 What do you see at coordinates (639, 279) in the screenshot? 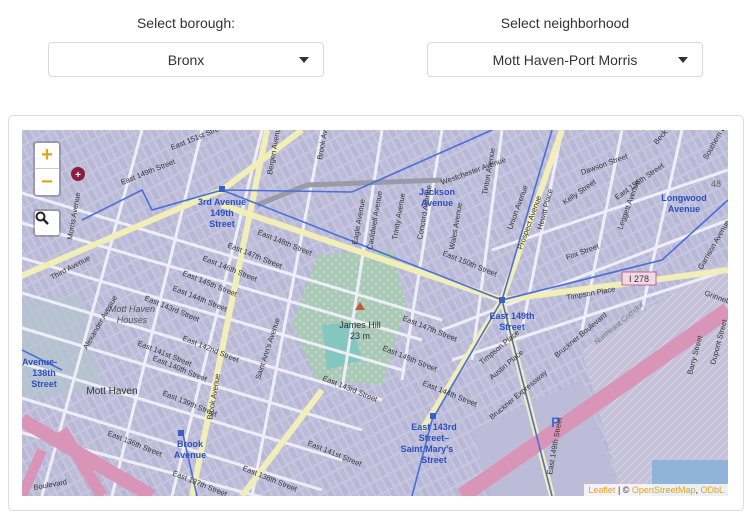
I see `svg-text: I 278` at bounding box center [639, 279].